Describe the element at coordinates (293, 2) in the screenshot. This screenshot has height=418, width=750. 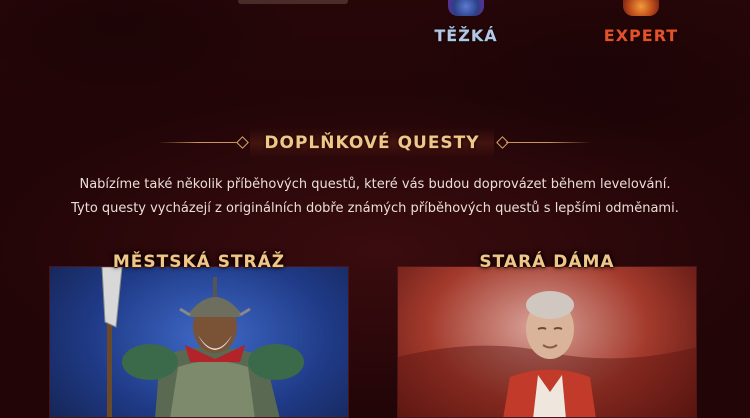
I see `previous-difficulty-label-fragment` at that location.